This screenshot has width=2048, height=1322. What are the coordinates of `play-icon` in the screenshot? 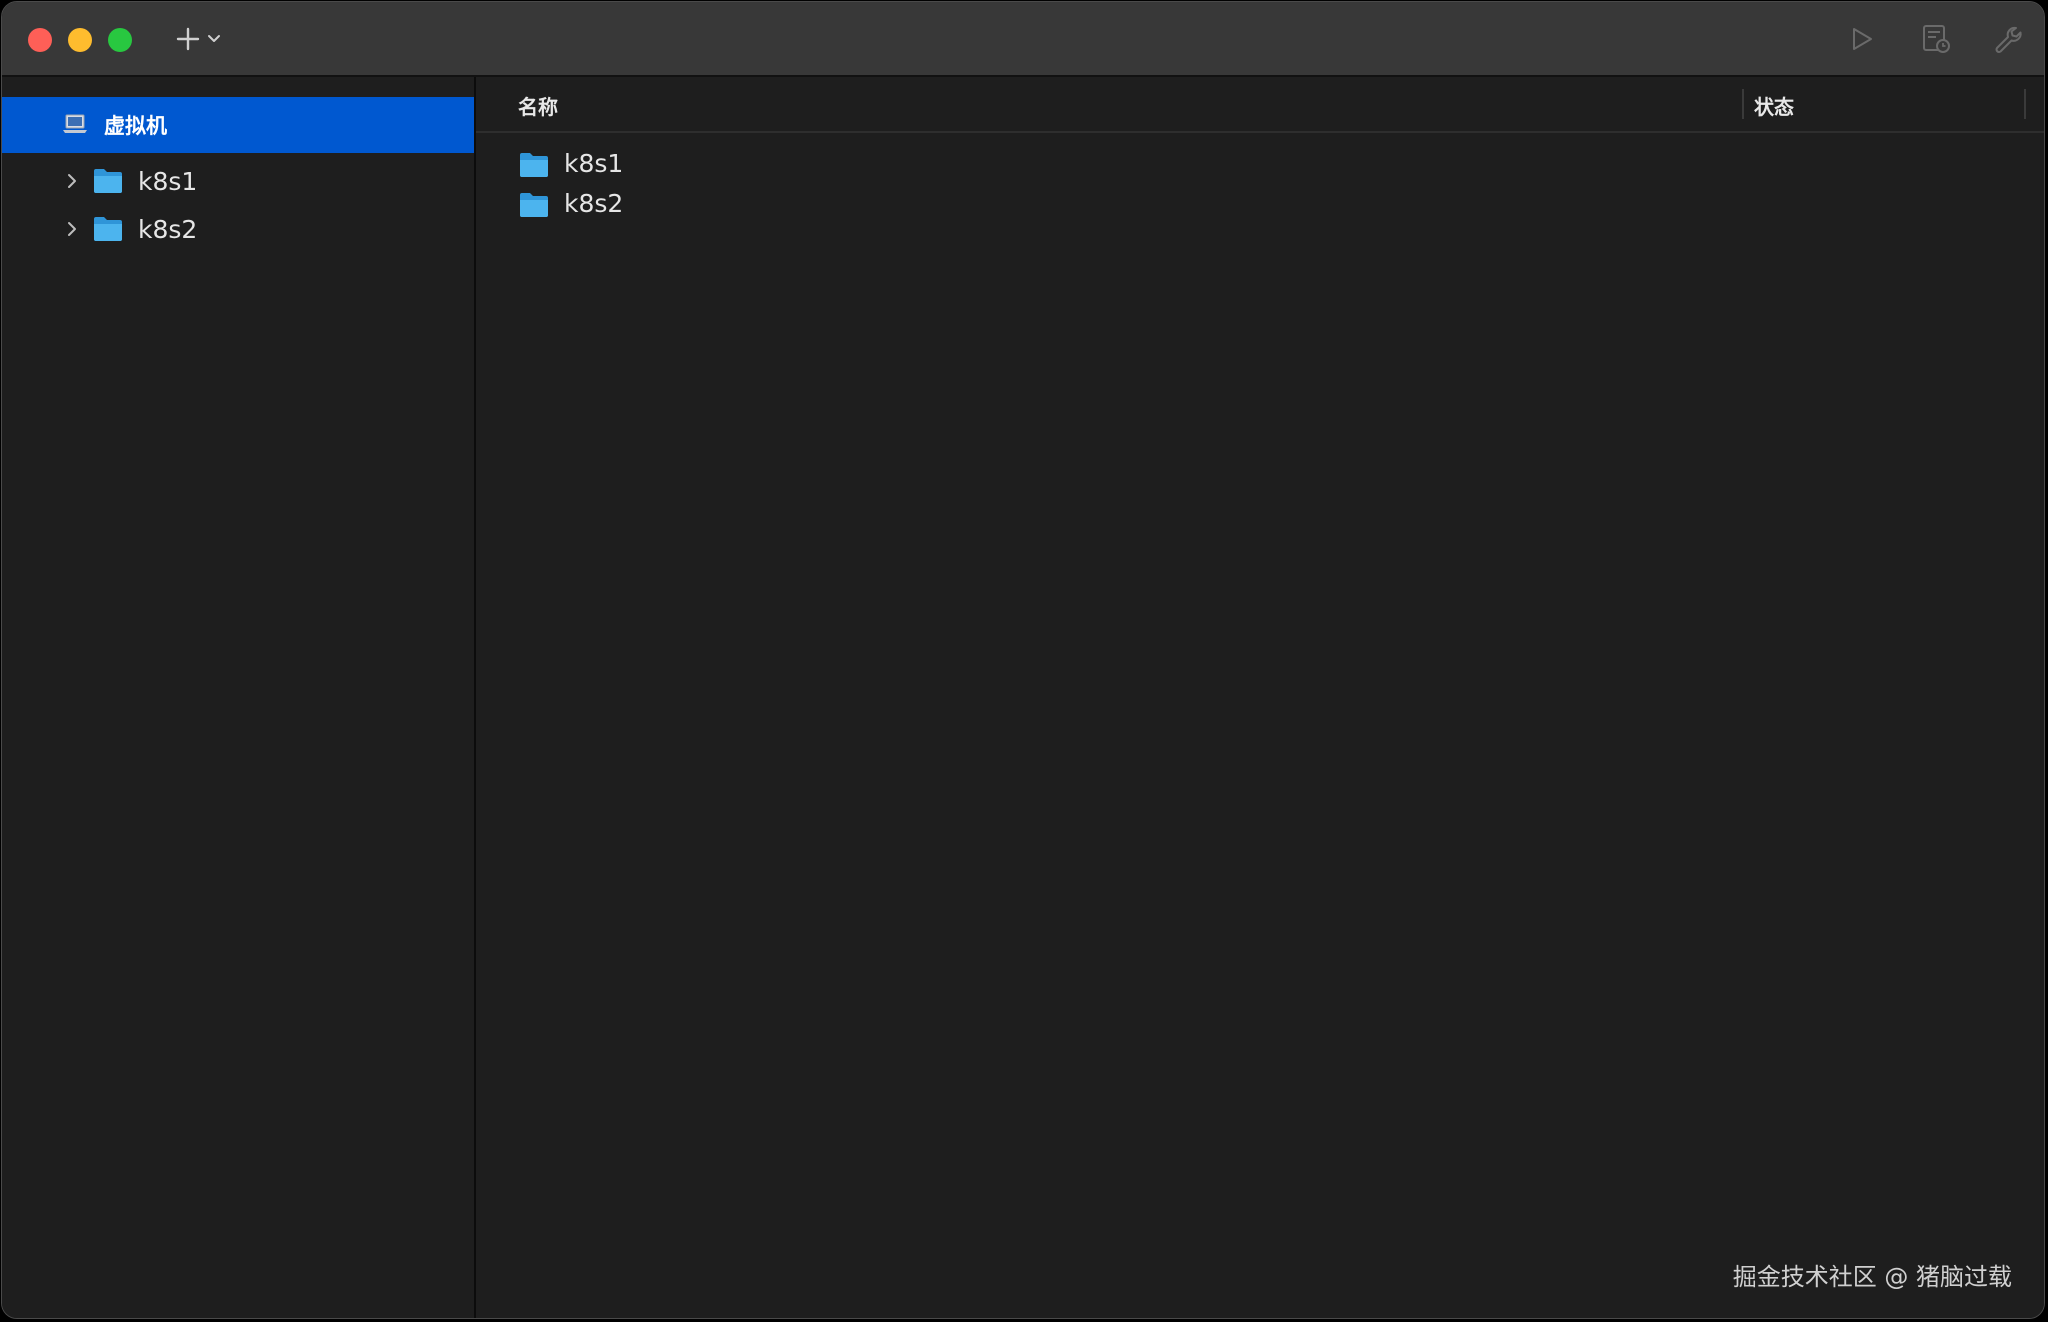 It's located at (1862, 39).